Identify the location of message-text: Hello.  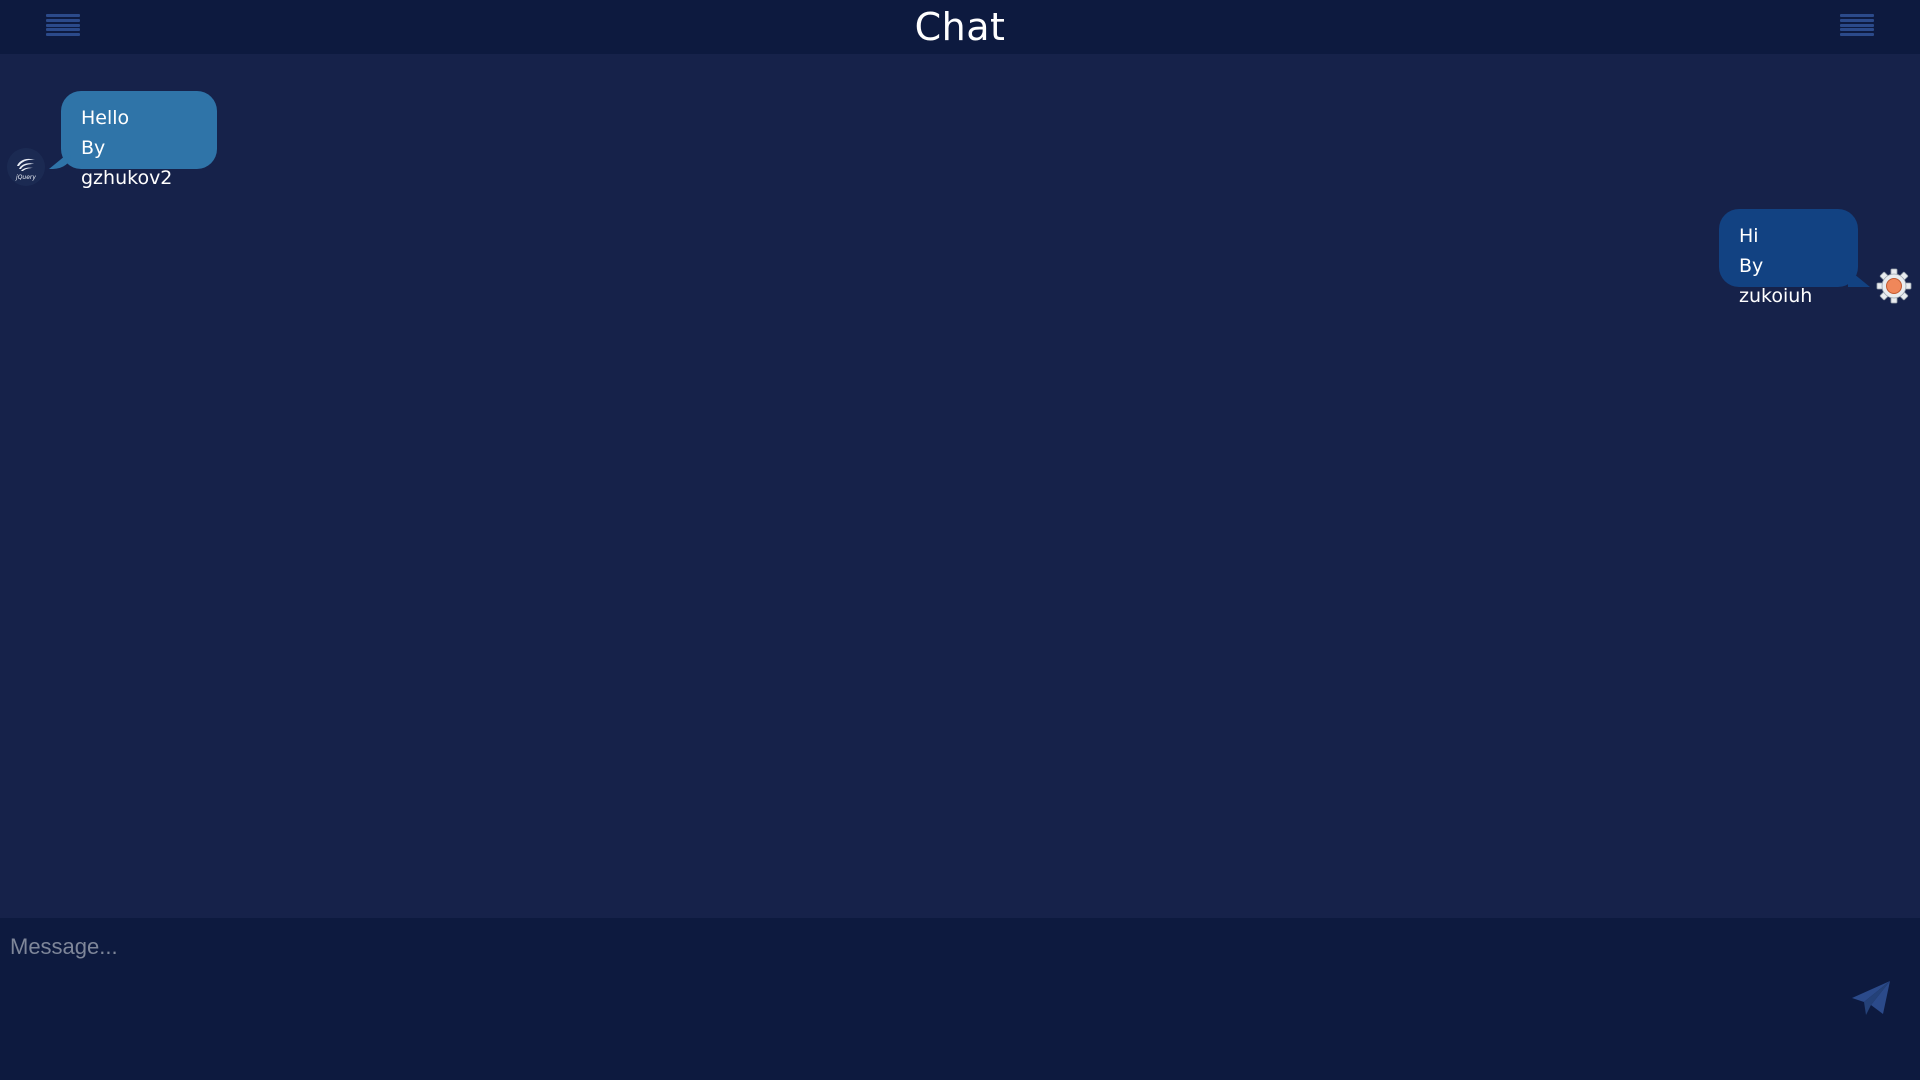
(105, 118).